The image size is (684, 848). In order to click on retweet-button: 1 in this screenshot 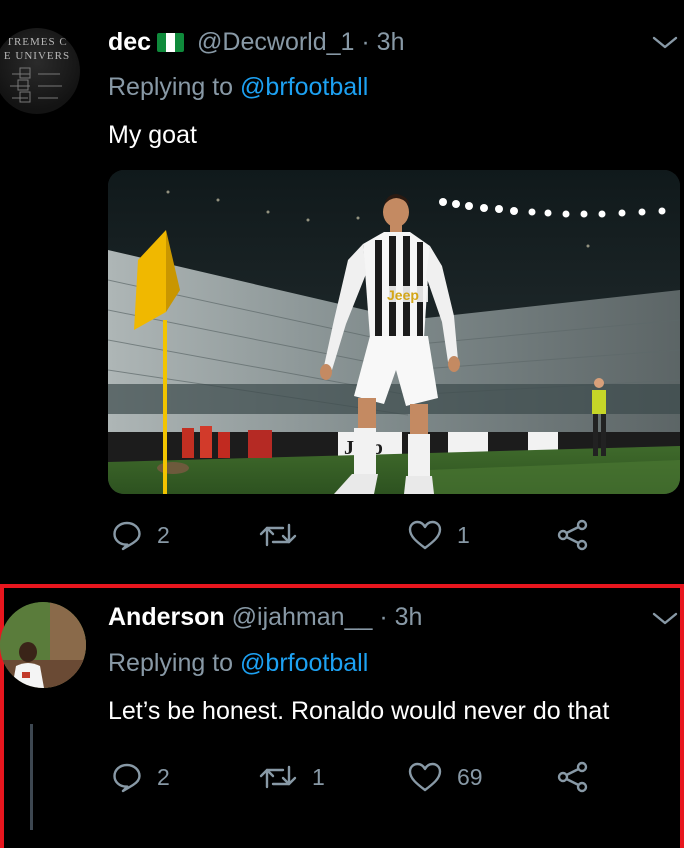, I will do `click(291, 777)`.